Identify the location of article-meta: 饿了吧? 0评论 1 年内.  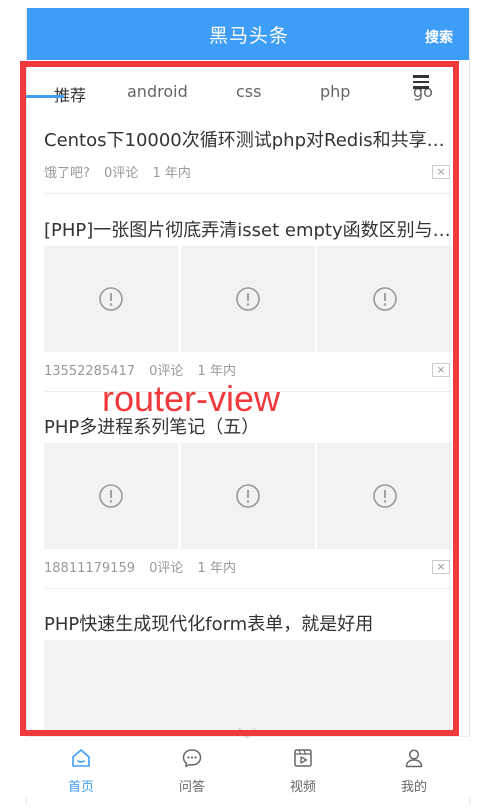
(122, 171).